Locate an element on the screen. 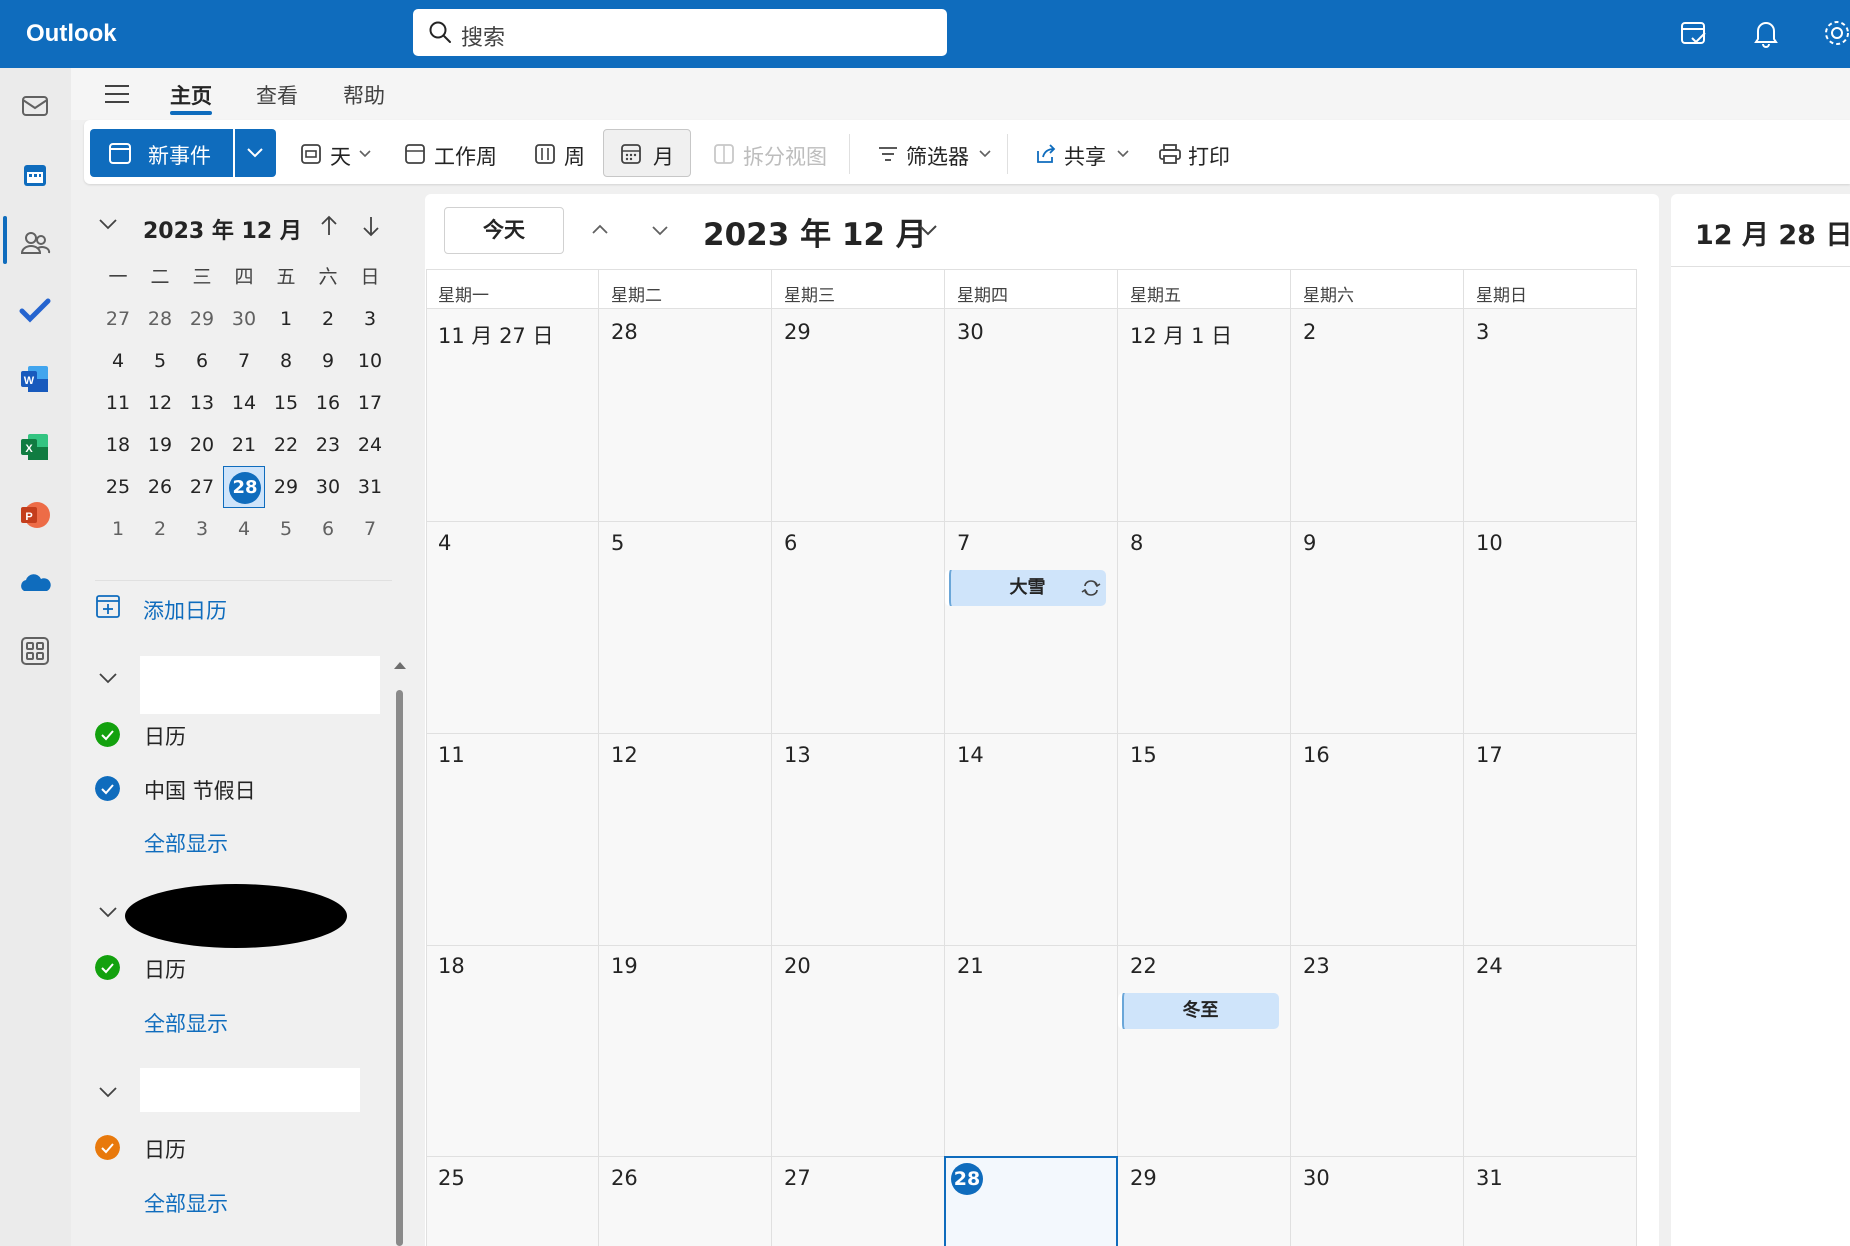 This screenshot has height=1246, width=1850. hamburger-menu-icon is located at coordinates (117, 94).